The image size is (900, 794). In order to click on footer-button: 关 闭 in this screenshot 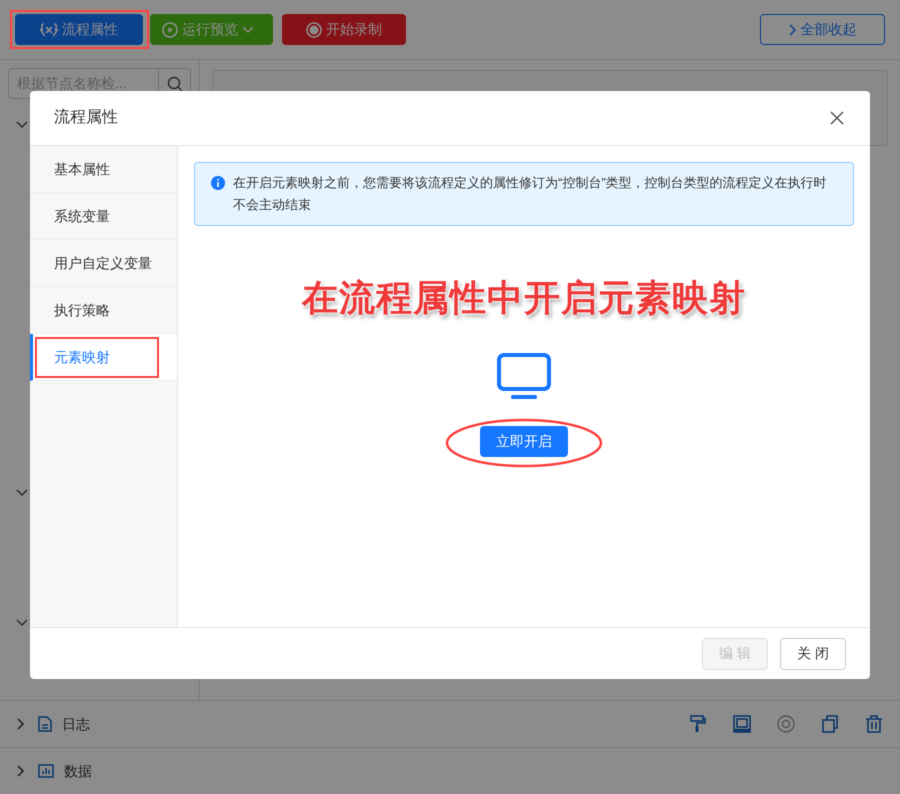, I will do `click(813, 654)`.